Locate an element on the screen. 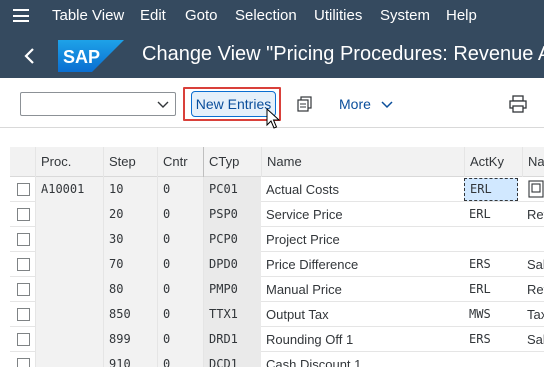 The width and height of the screenshot is (544, 367). cell-step: 80 is located at coordinates (130, 289).